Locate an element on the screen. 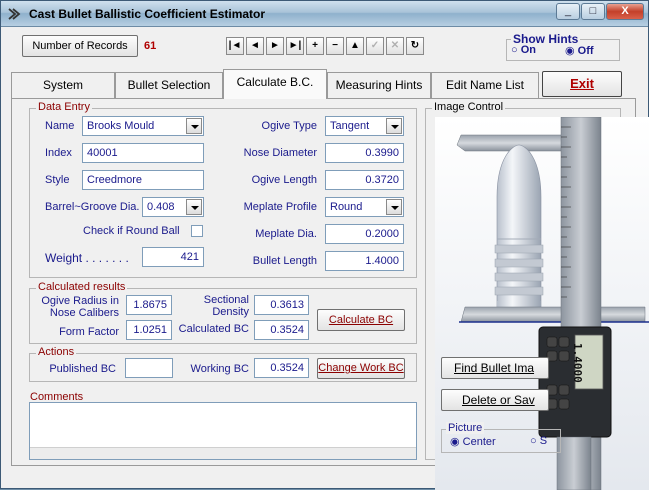 The image size is (649, 490). delete-or-save-image-button: Delete or Sav is located at coordinates (495, 400).